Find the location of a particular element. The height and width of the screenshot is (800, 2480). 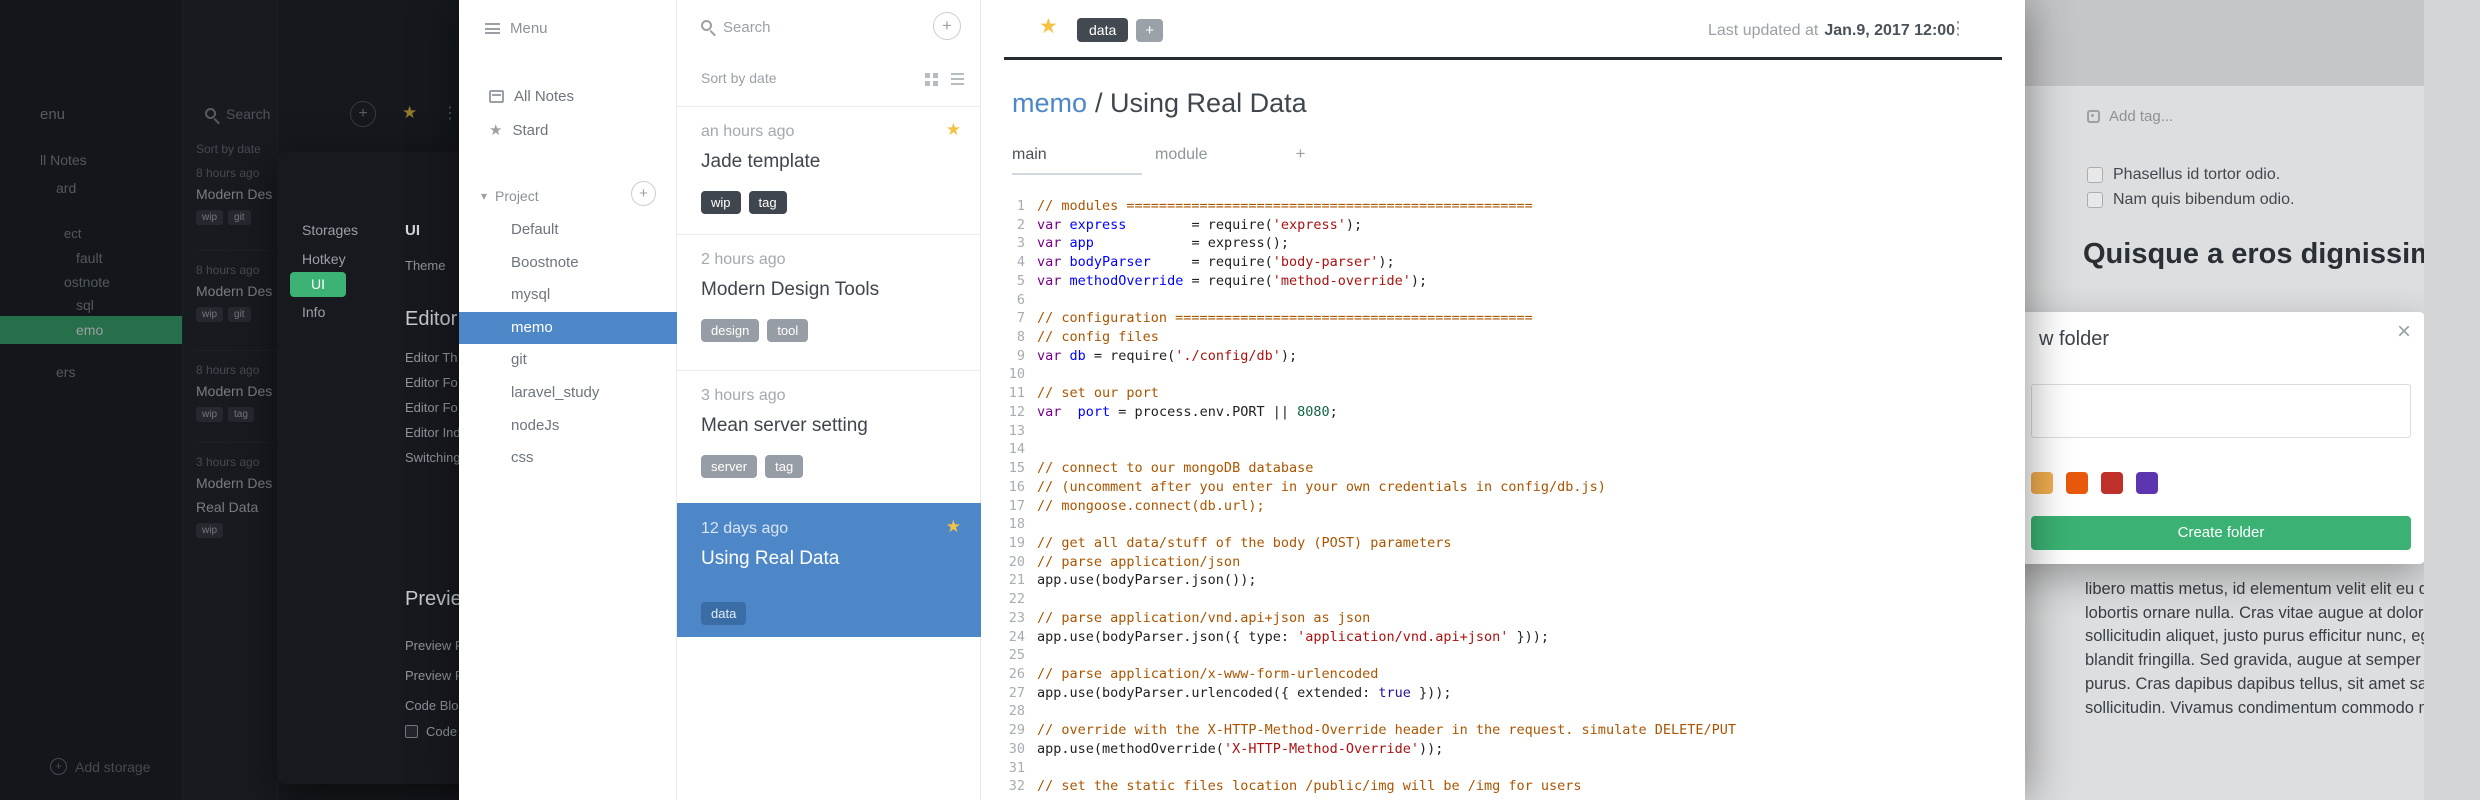

folder-color-swatches is located at coordinates (2094, 483).